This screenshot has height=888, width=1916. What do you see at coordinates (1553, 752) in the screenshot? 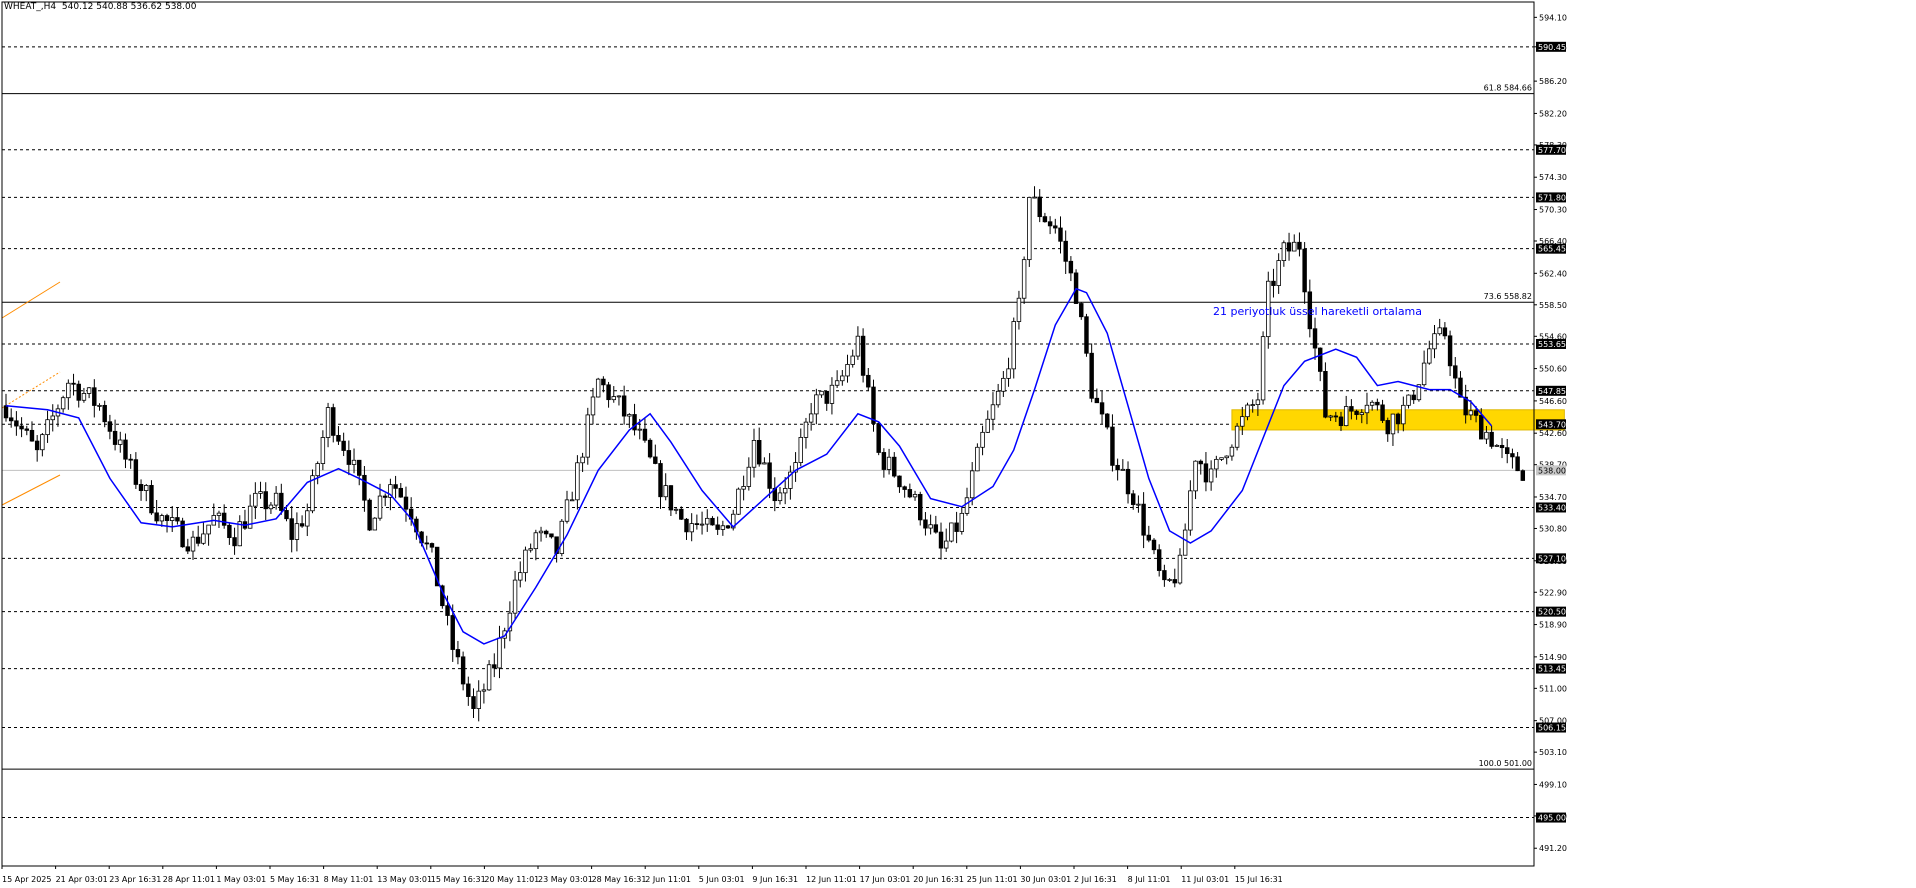
I see `y-tick-label: 503.10` at bounding box center [1553, 752].